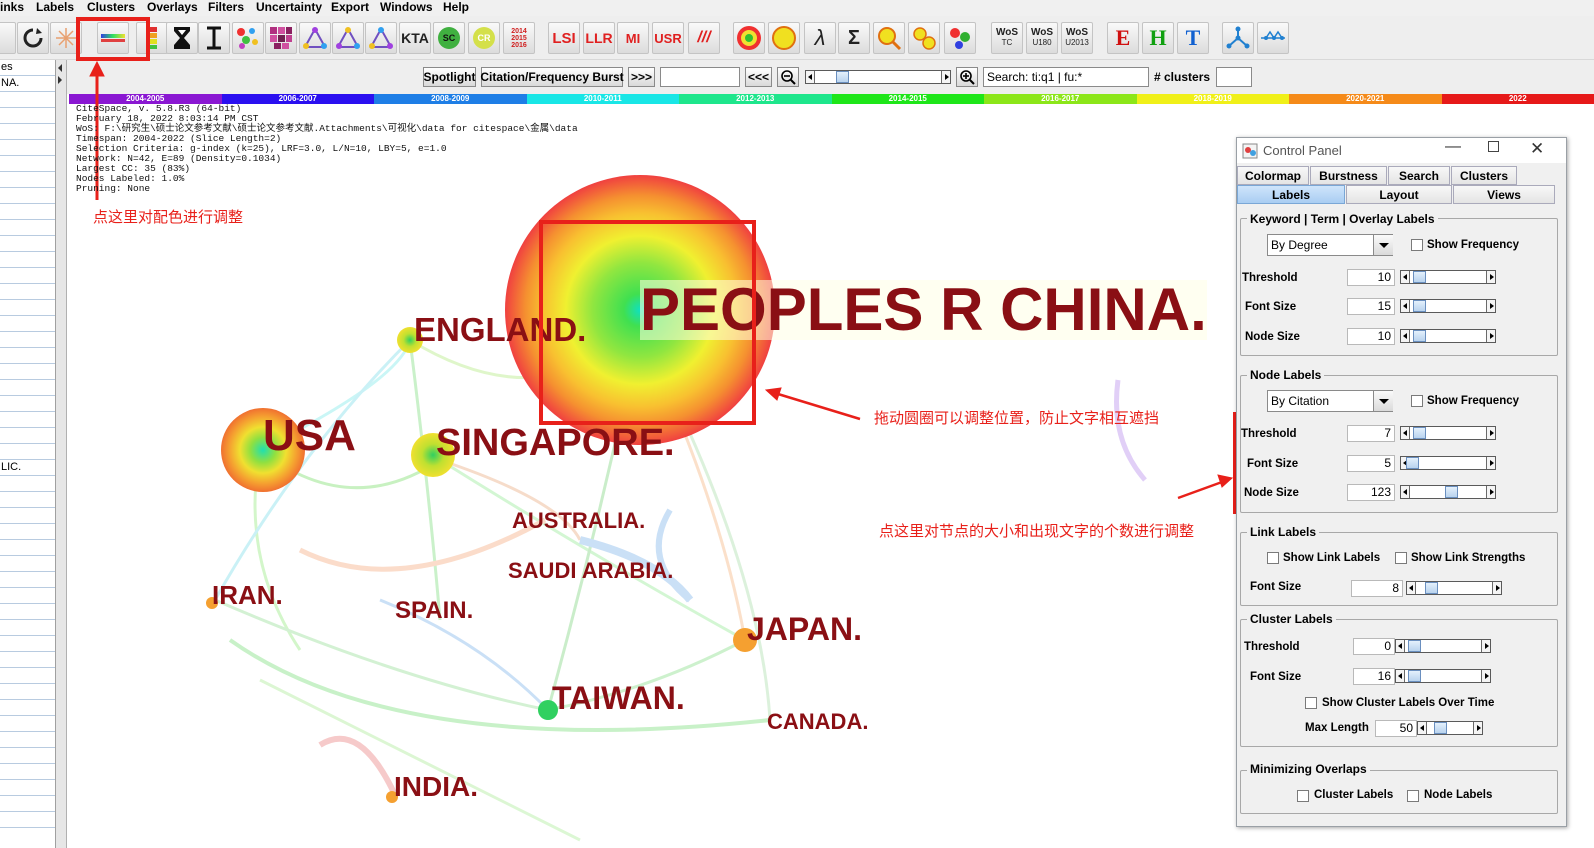 The width and height of the screenshot is (1594, 848). I want to click on label-india: INDIA., so click(436, 786).